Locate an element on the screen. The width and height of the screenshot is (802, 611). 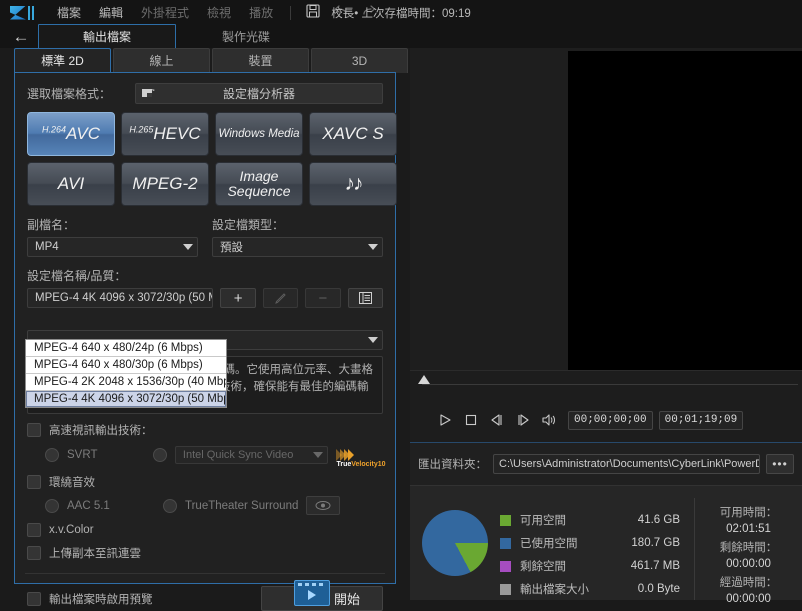
eye-preview-icon is located at coordinates (323, 505).